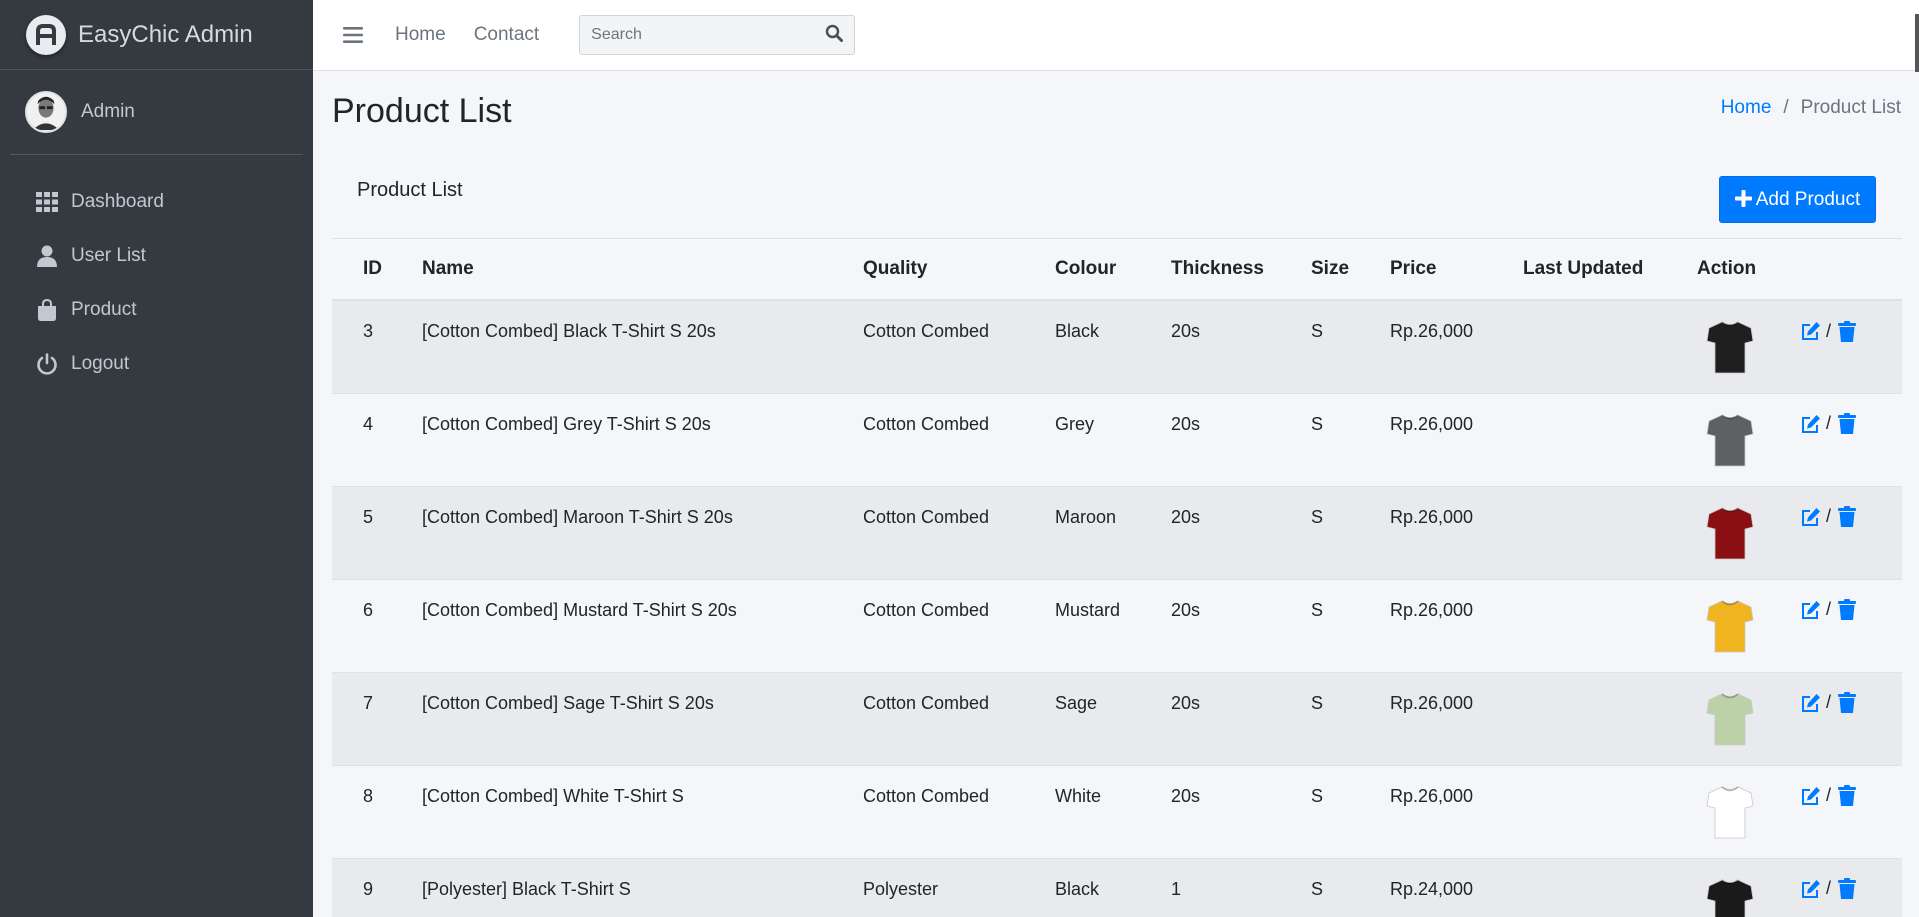  Describe the element at coordinates (1432, 609) in the screenshot. I see `product-price: Rp.26,000` at that location.